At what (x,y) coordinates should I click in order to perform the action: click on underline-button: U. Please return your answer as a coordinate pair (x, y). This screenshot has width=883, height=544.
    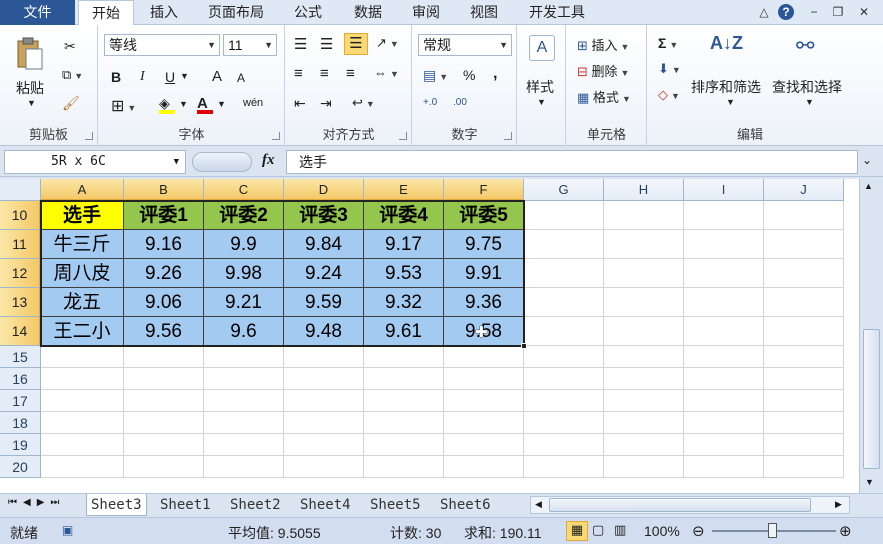
    Looking at the image, I should click on (170, 77).